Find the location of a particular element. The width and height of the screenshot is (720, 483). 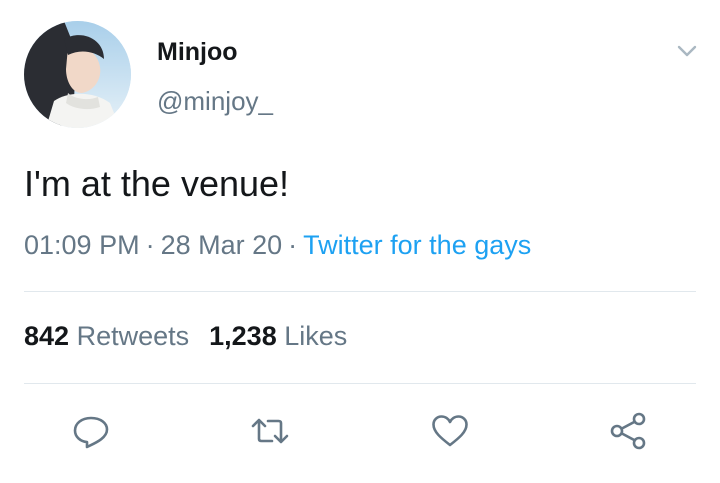

user-handle: @minjoy_ is located at coordinates (215, 101).